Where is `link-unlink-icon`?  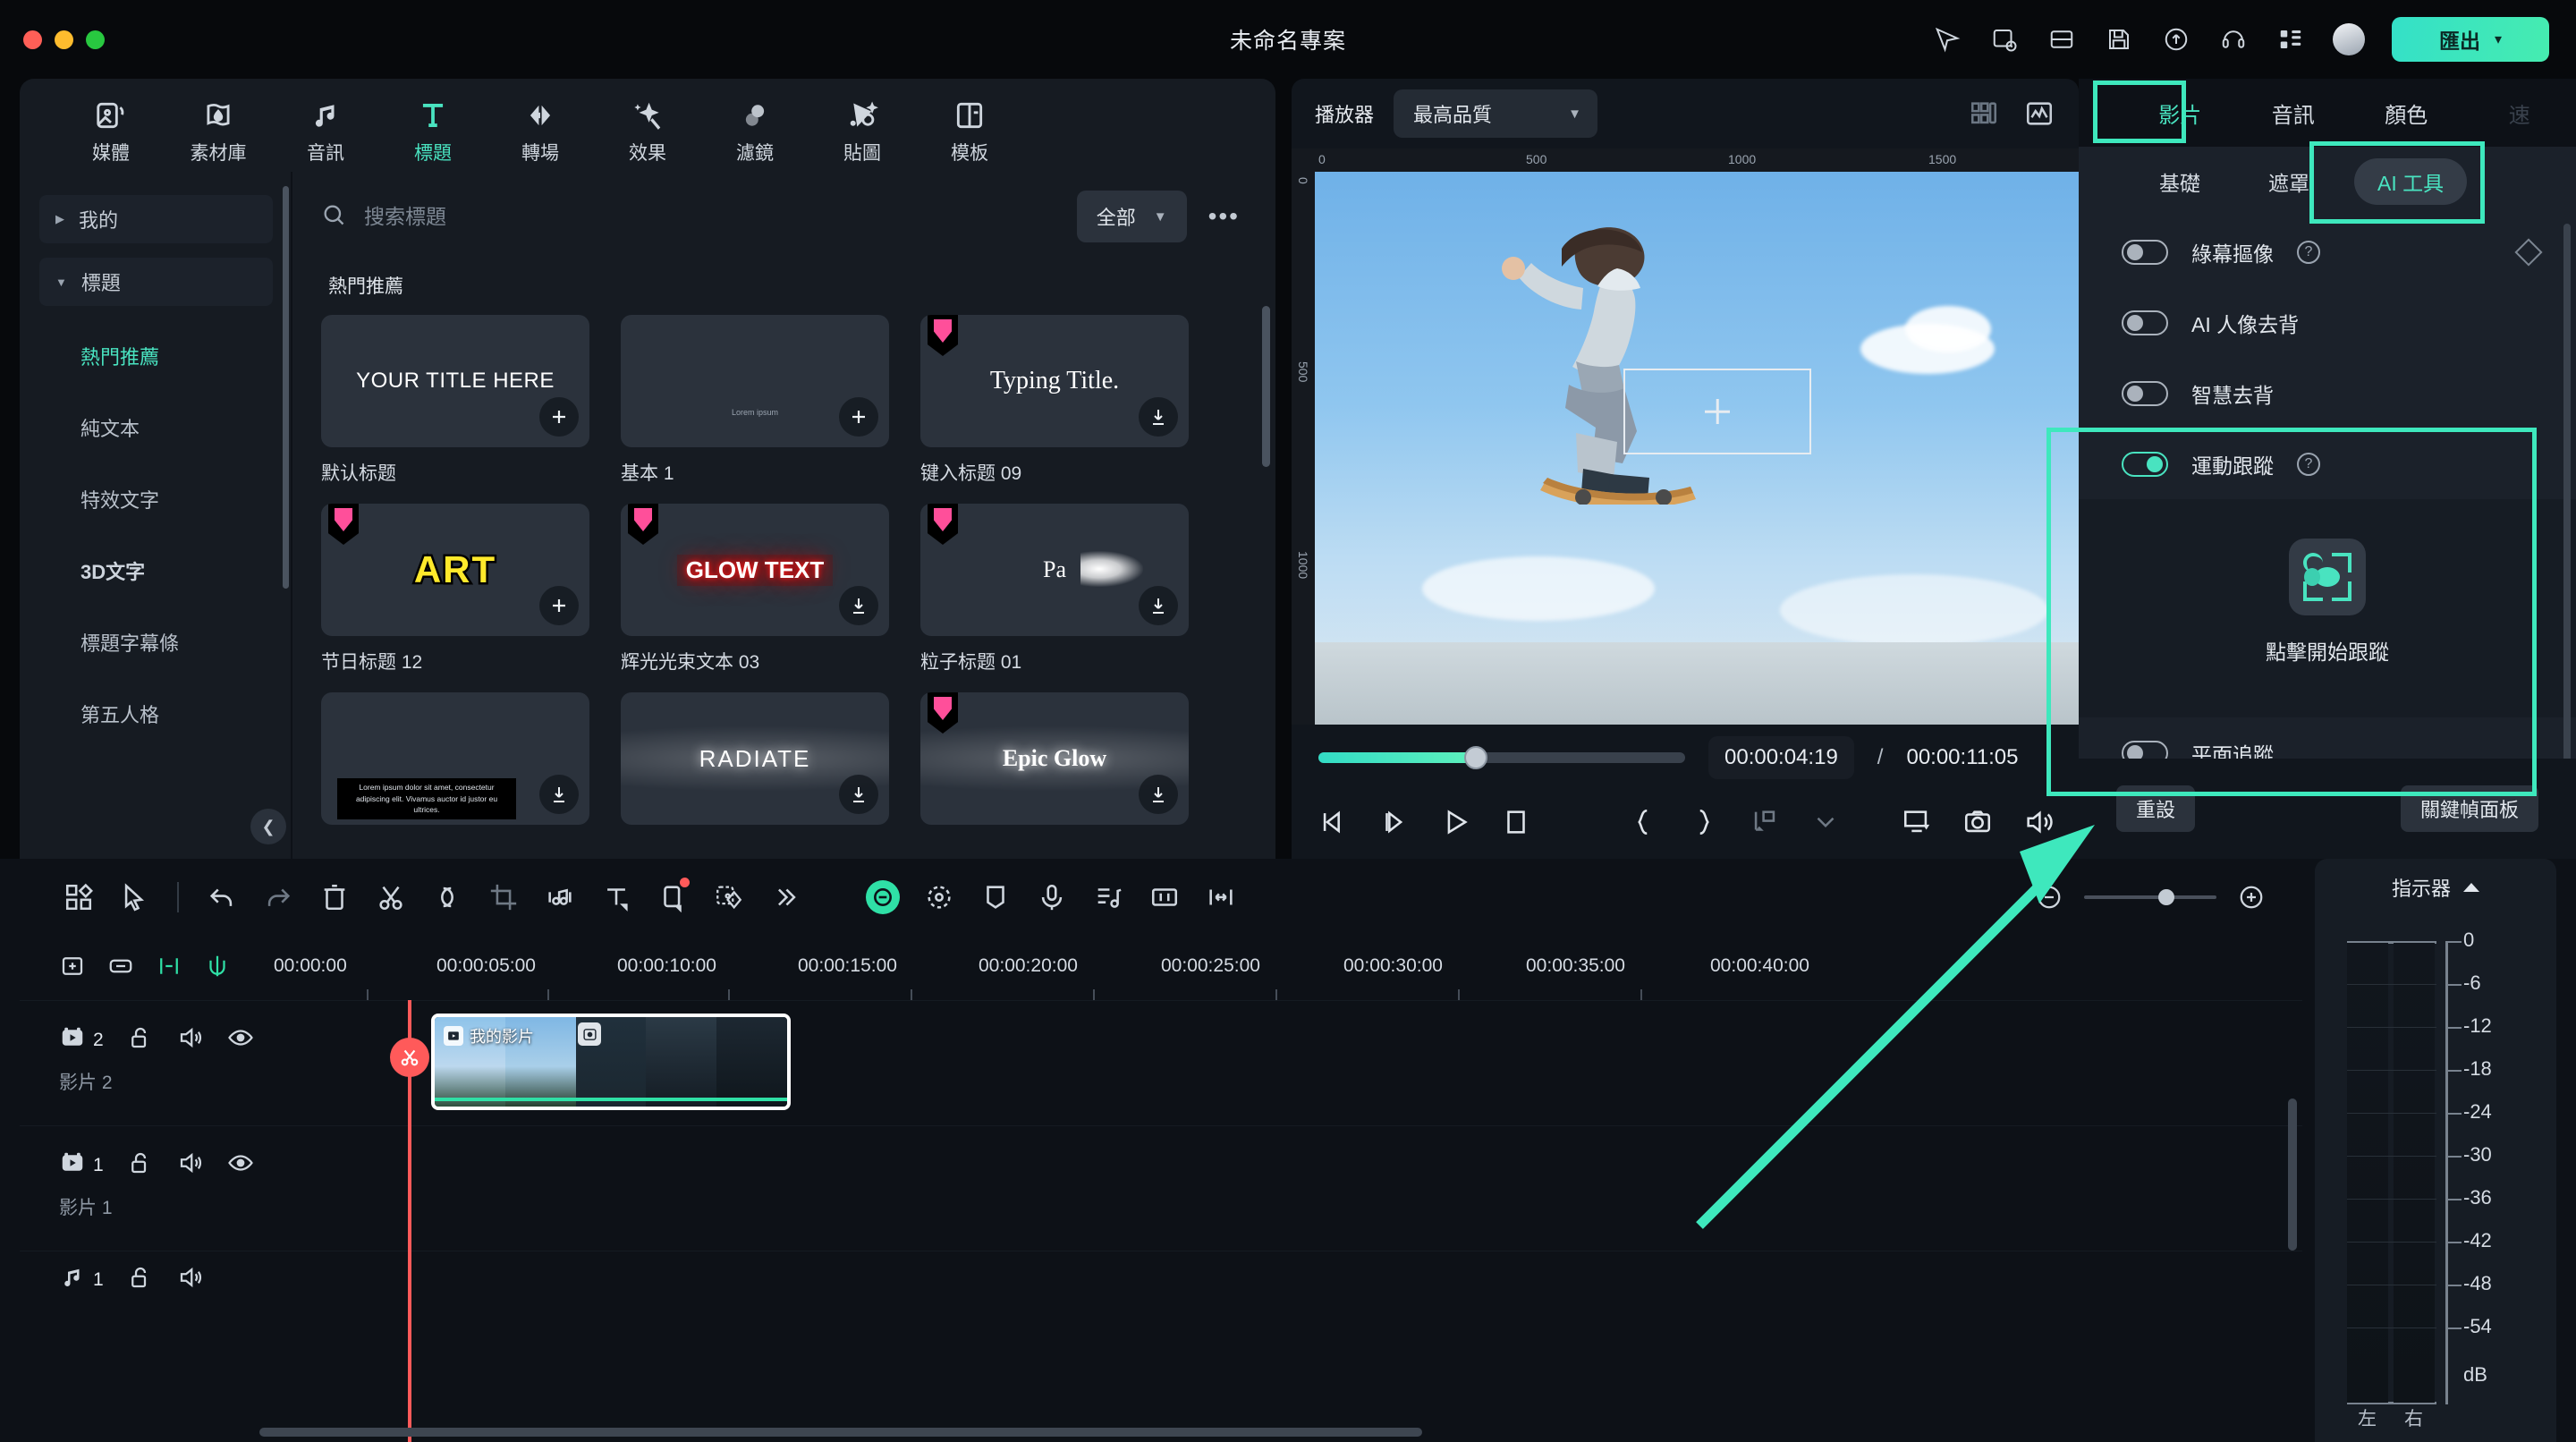 link-unlink-icon is located at coordinates (447, 897).